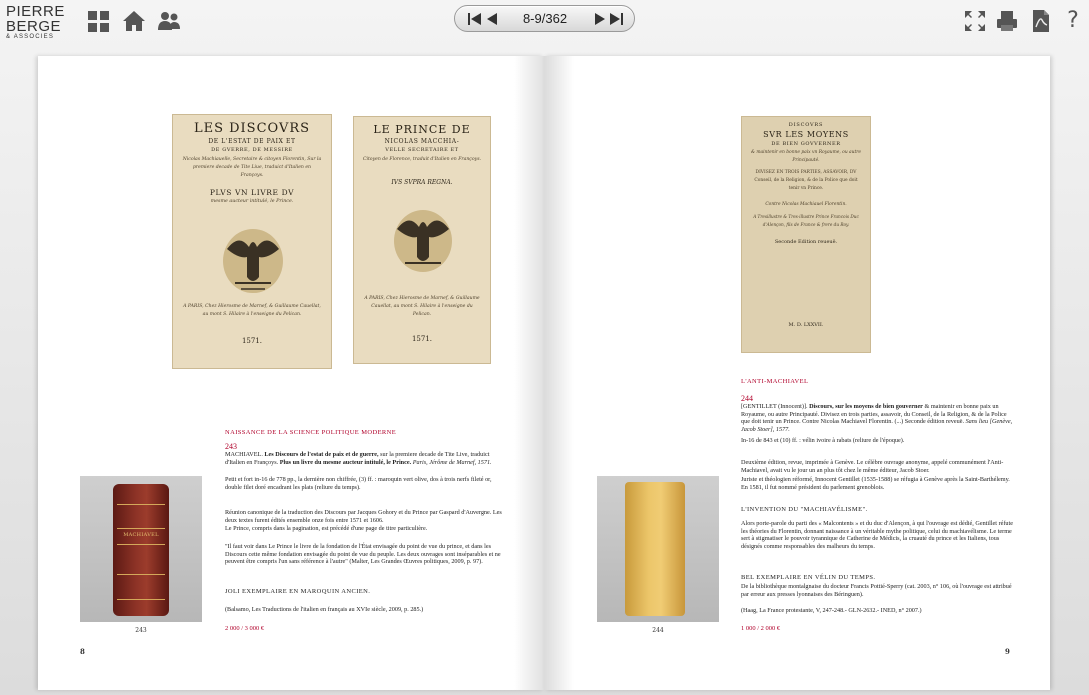  Describe the element at coordinates (298, 591) in the screenshot. I see `binding-note-243: Joli exemplaire en maroquin ancien.` at that location.